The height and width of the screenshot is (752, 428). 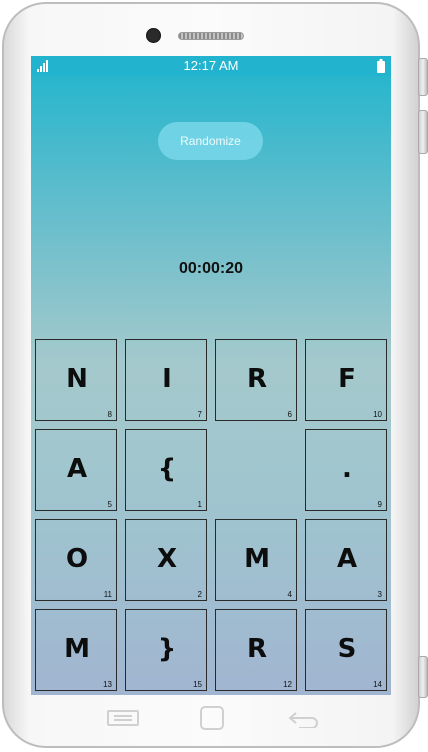 I want to click on tile-number: 3, so click(x=379, y=594).